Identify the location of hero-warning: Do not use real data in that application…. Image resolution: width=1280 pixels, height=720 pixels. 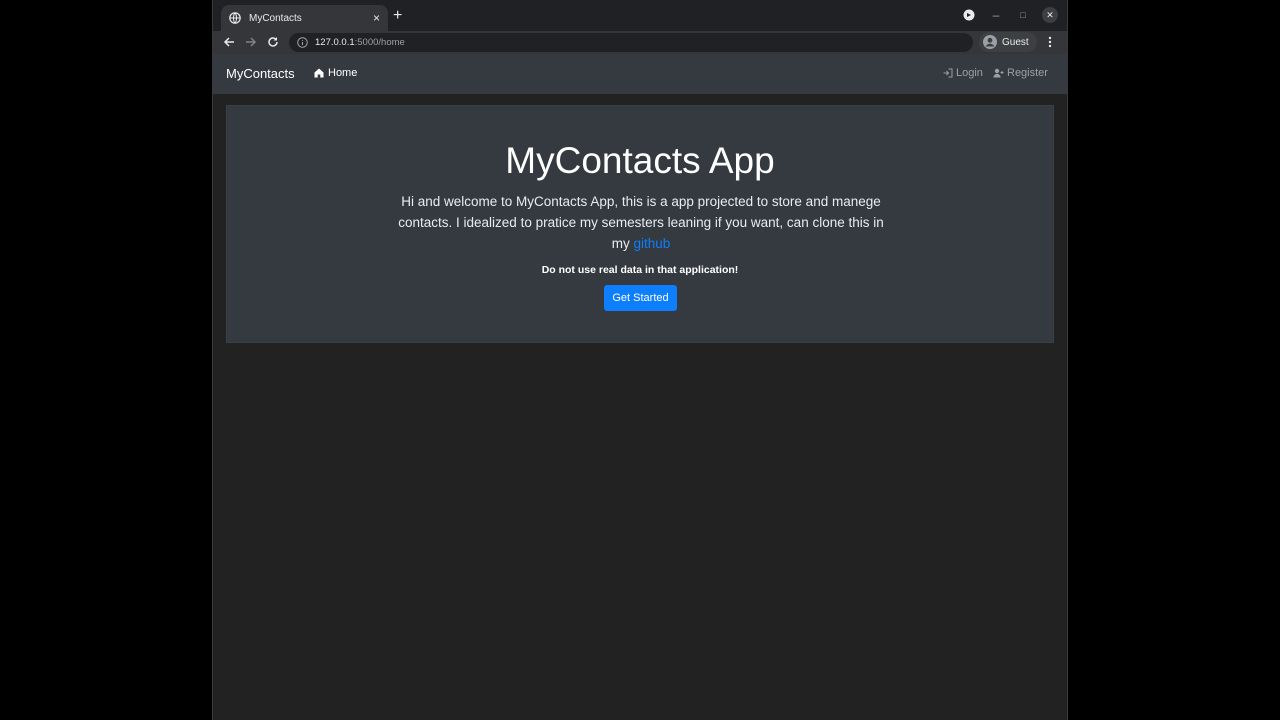
(640, 270).